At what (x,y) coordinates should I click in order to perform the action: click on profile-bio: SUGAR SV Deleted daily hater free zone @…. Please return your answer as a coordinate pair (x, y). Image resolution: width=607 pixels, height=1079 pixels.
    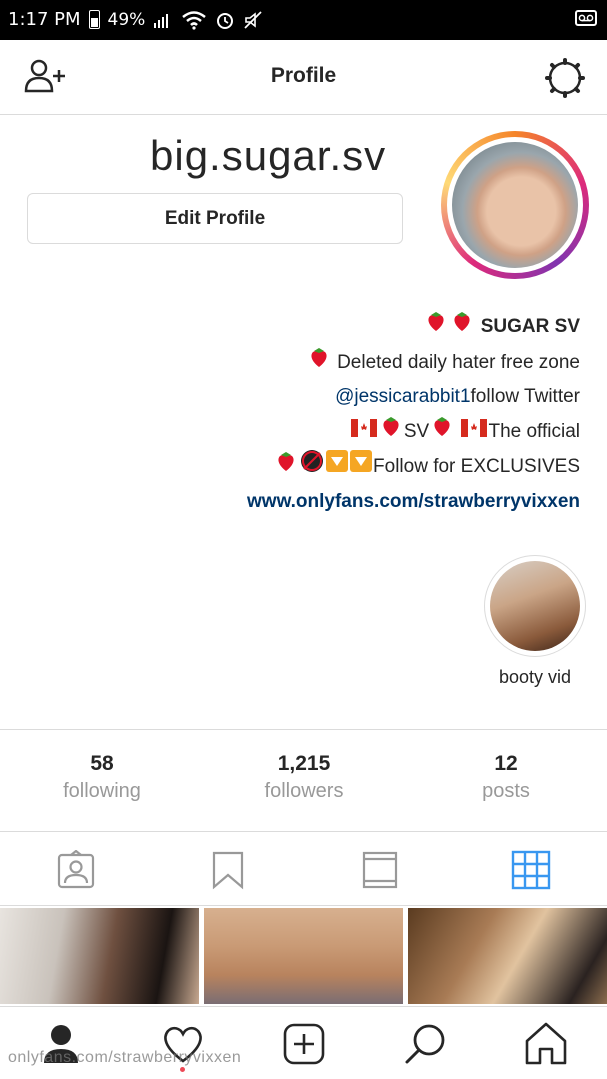
    Looking at the image, I should click on (413, 413).